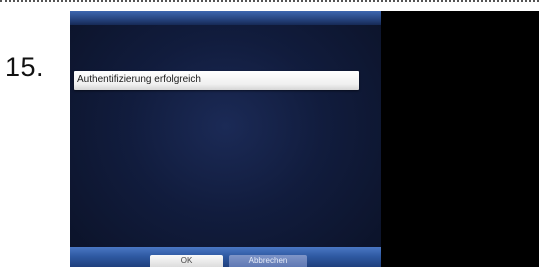 This screenshot has width=539, height=267. What do you see at coordinates (225, 18) in the screenshot?
I see `menu-title-bar` at bounding box center [225, 18].